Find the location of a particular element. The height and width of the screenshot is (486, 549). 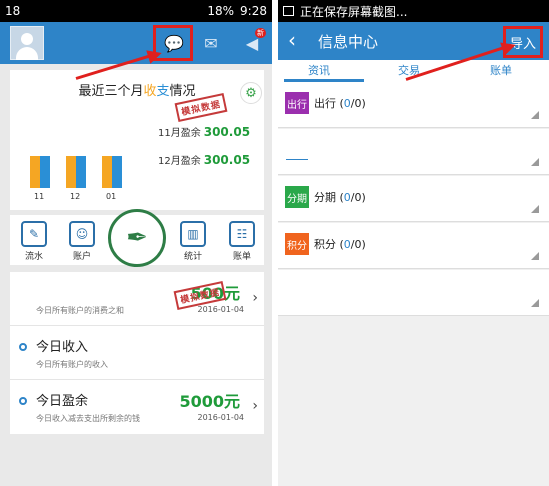

today-surplus-row: 今日盈余 今日收入减去支出所剩余的钱 5000元 2016-01-04 › is located at coordinates (137, 407).